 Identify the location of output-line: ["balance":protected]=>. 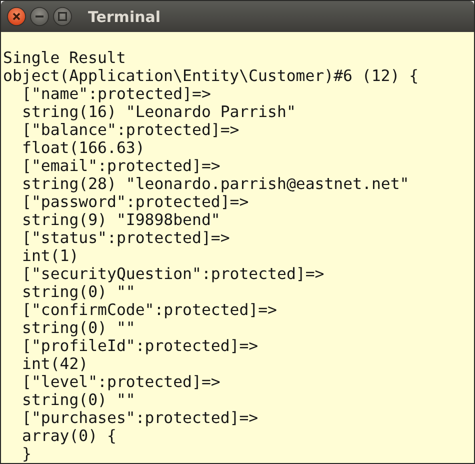
(131, 130).